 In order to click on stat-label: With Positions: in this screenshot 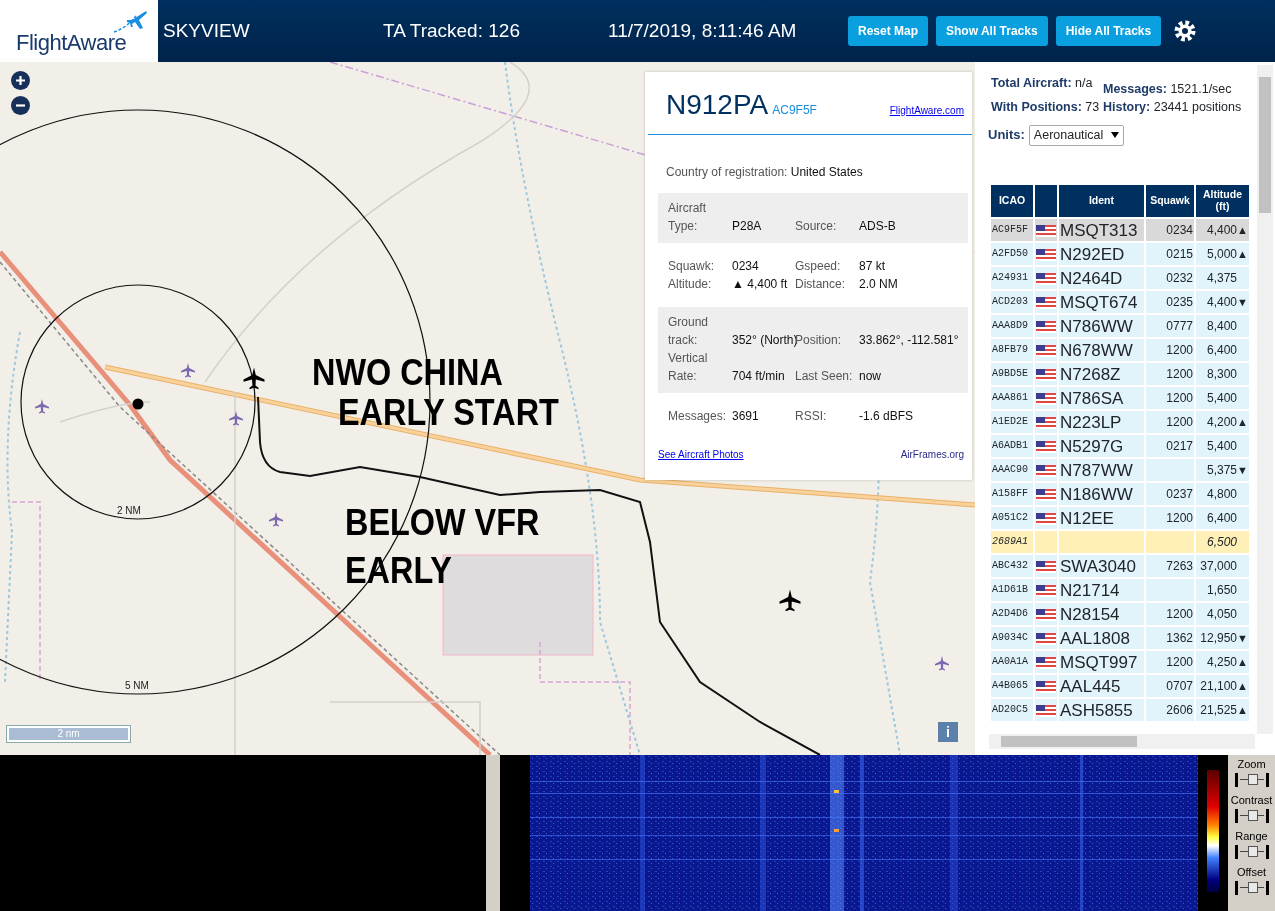, I will do `click(1037, 107)`.